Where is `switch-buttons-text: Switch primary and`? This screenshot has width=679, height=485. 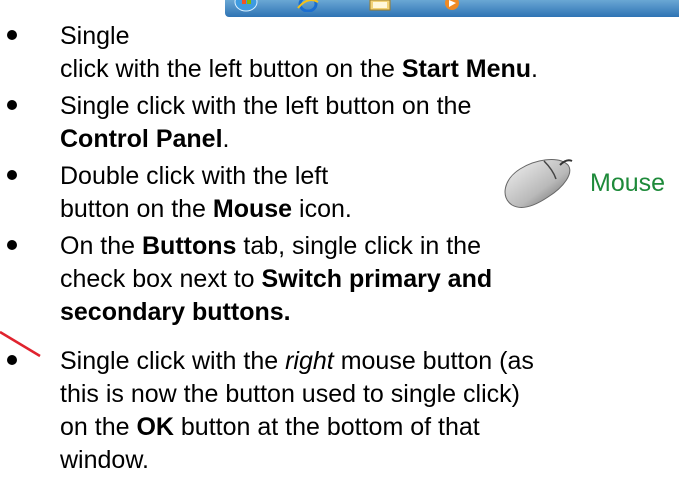 switch-buttons-text: Switch primary and is located at coordinates (377, 279).